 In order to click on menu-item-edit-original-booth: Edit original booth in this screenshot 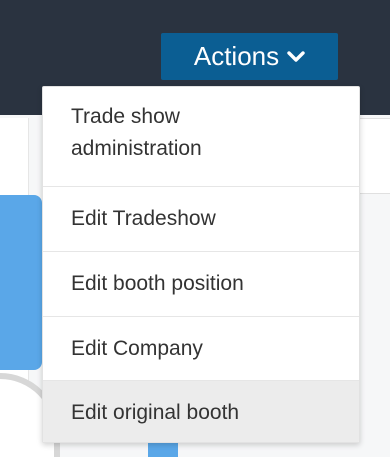, I will do `click(201, 411)`.